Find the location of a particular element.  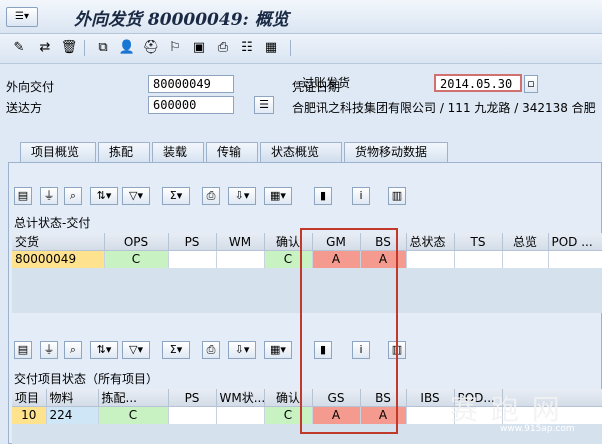

partner-icon: 👤 is located at coordinates (127, 48).